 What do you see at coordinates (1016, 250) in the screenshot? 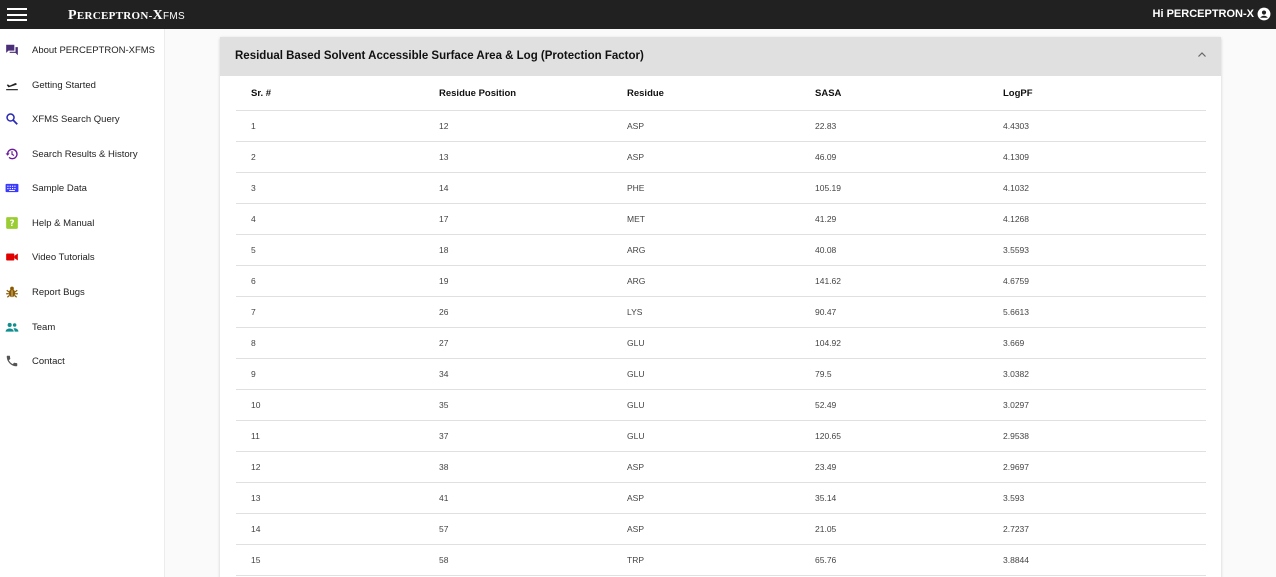
I see `table-cell-logpf: 3.5593` at bounding box center [1016, 250].